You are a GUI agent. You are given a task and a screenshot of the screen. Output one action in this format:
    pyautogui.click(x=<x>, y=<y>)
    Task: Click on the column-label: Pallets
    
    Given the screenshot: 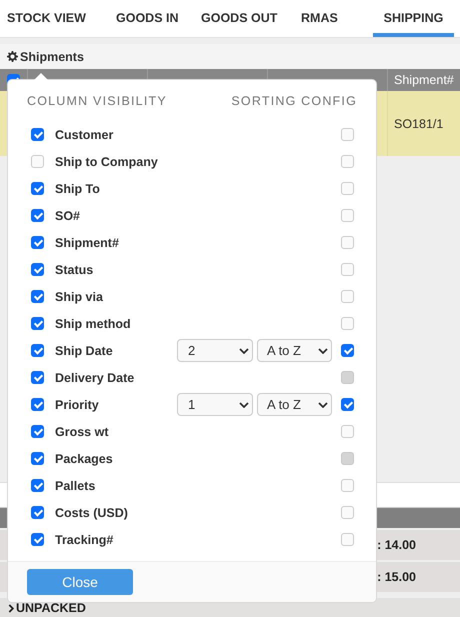 What is the action you would take?
    pyautogui.click(x=75, y=485)
    